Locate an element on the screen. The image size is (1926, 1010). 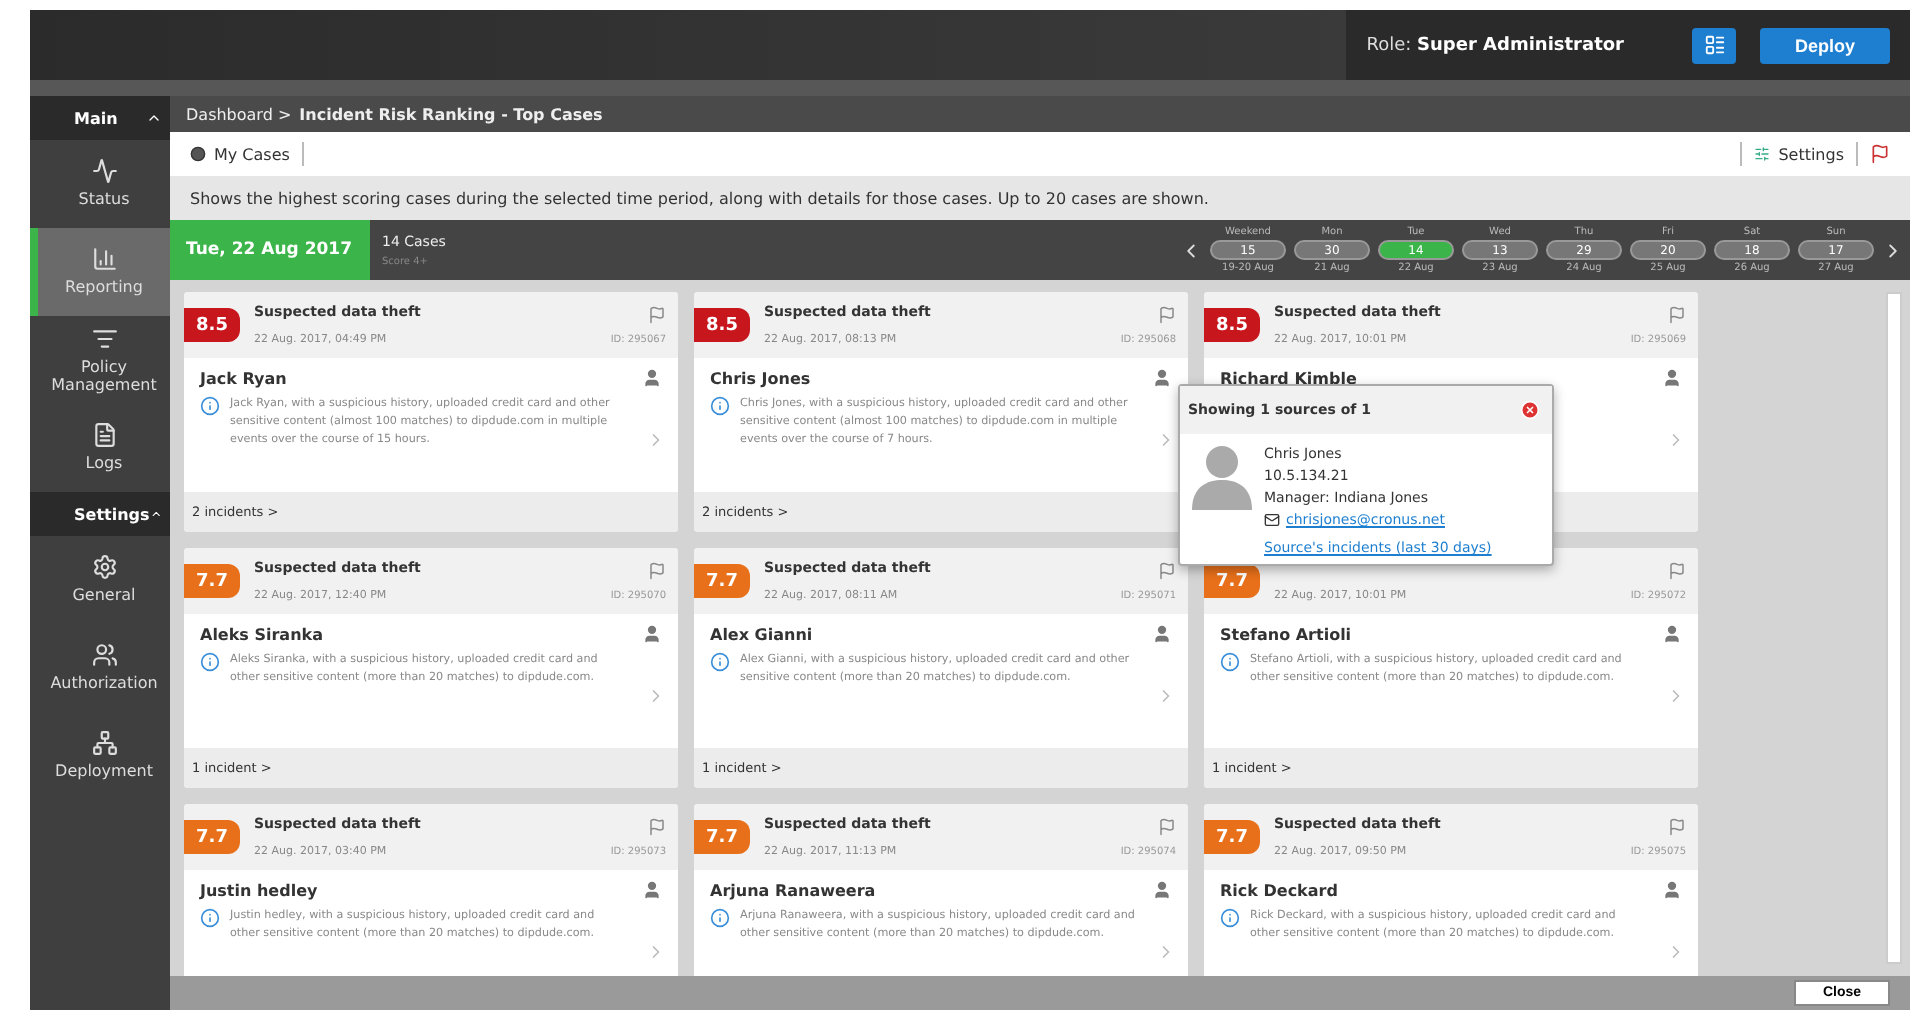
page-description: Shows the highest scoring cases during the selected time period, along with details for those cases. Up to 20 cases are shown. is located at coordinates (1040, 198).